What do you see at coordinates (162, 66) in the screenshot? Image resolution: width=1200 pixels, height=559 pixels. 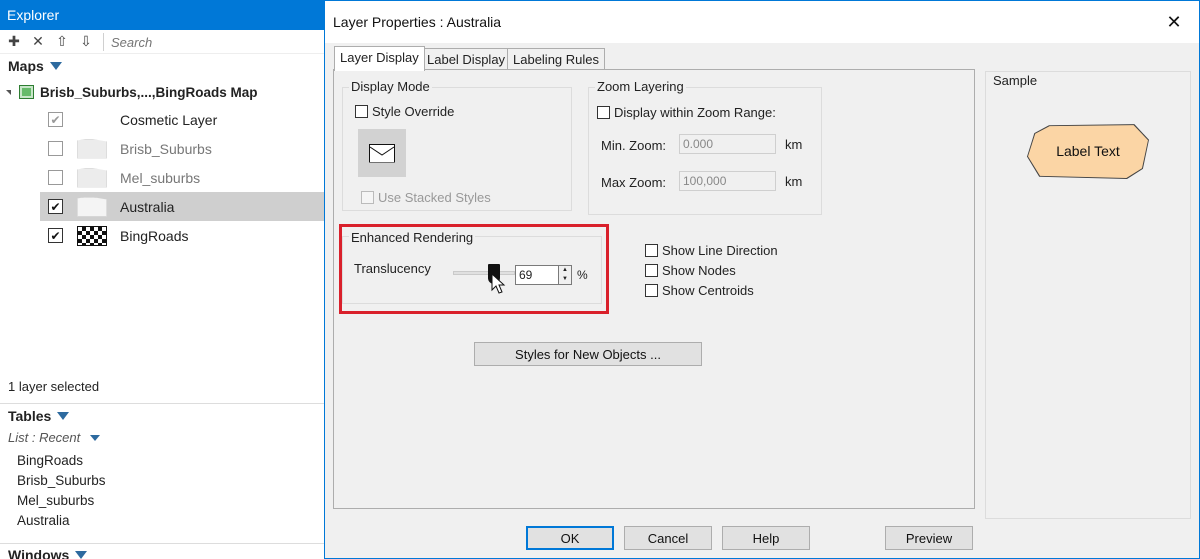 I see `maps-header: Maps` at bounding box center [162, 66].